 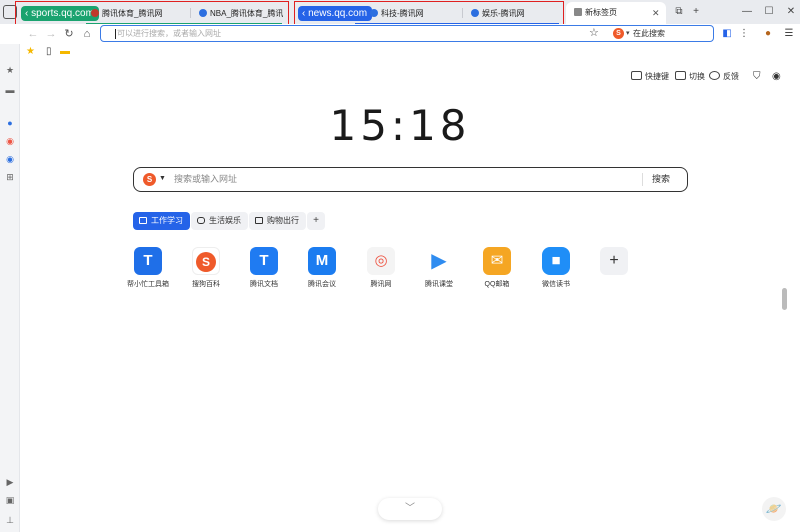 I want to click on mobile-icon: ▯, so click(x=49, y=52).